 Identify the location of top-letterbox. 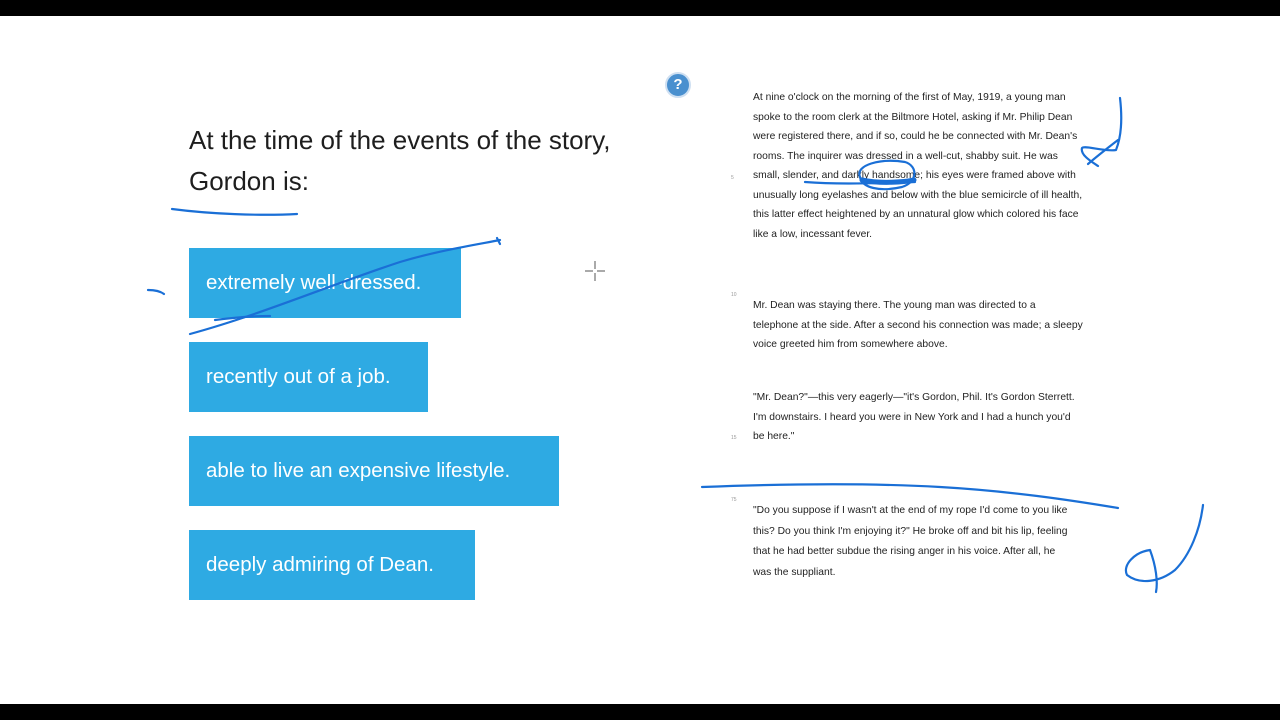
(640, 8).